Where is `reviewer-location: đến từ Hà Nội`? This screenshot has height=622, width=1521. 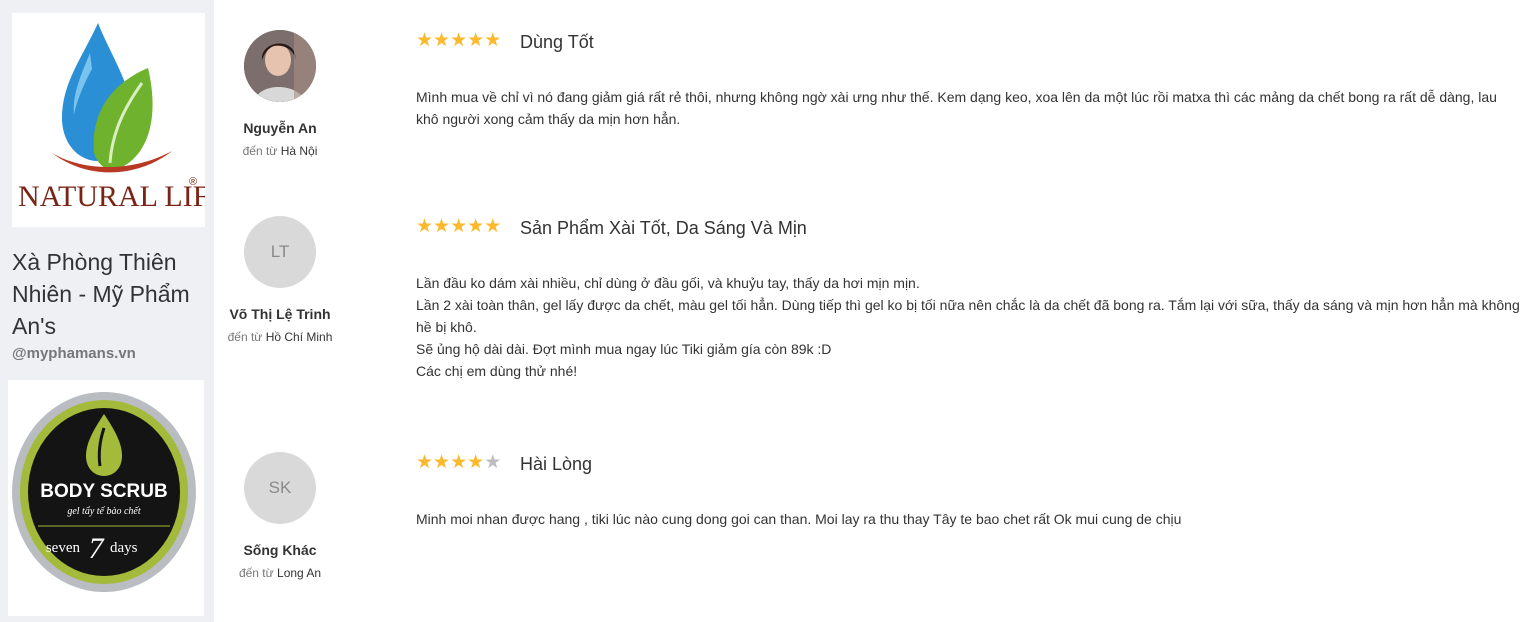
reviewer-location: đến từ Hà Nội is located at coordinates (280, 151).